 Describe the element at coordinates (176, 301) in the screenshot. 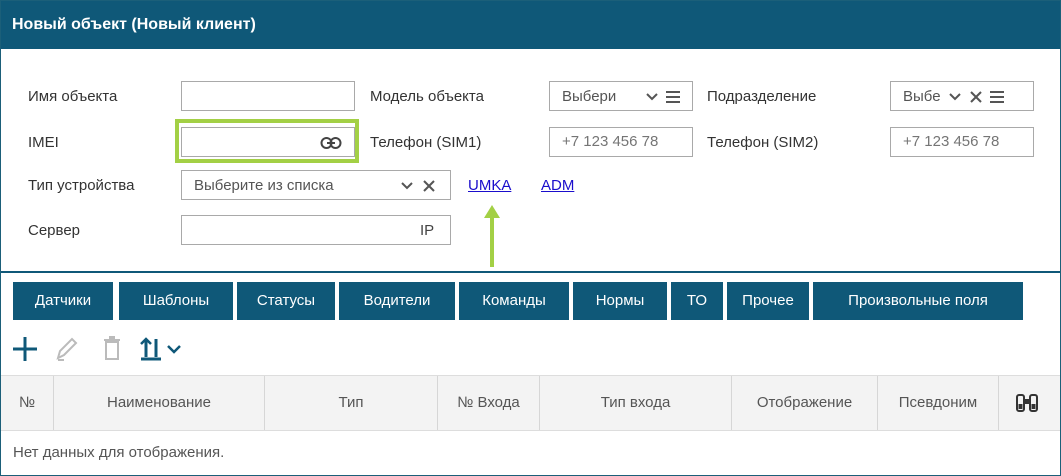

I see `tab-templates: Шаблоны` at that location.